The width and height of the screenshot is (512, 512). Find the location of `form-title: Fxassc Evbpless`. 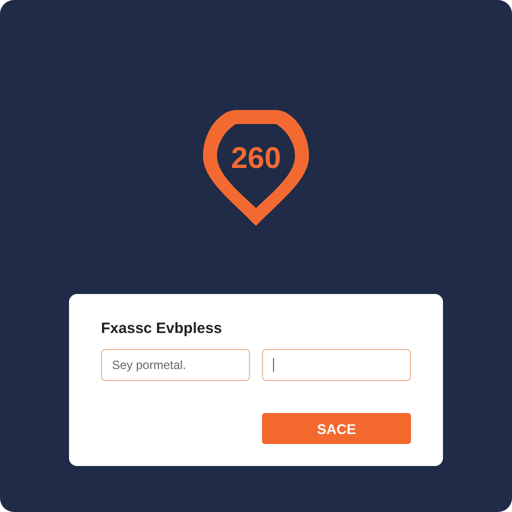

form-title: Fxassc Evbpless is located at coordinates (162, 328).